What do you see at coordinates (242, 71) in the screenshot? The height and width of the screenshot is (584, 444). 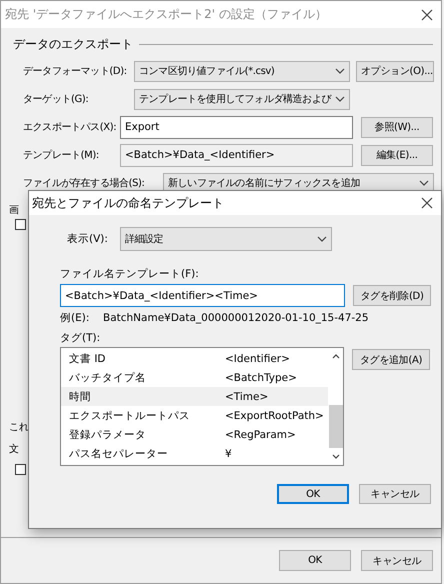 I see `dropdown: コンマ区切り値ファイル(*.csv)` at bounding box center [242, 71].